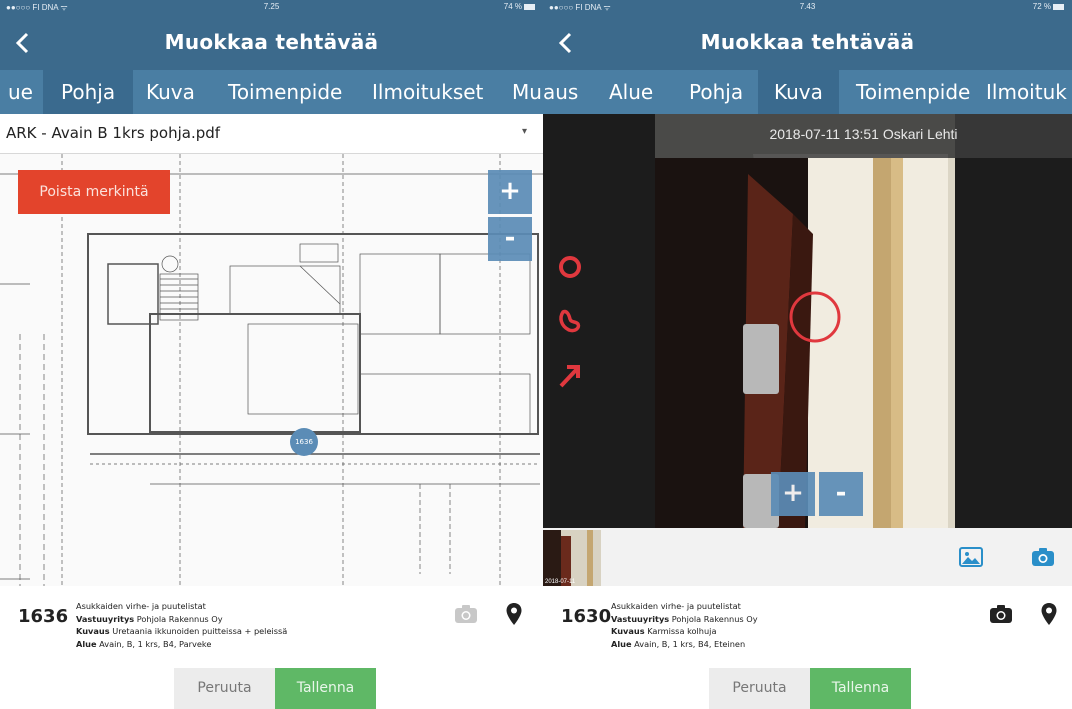 The width and height of the screenshot is (1072, 709). Describe the element at coordinates (43, 616) in the screenshot. I see `task-id: 1636` at that location.